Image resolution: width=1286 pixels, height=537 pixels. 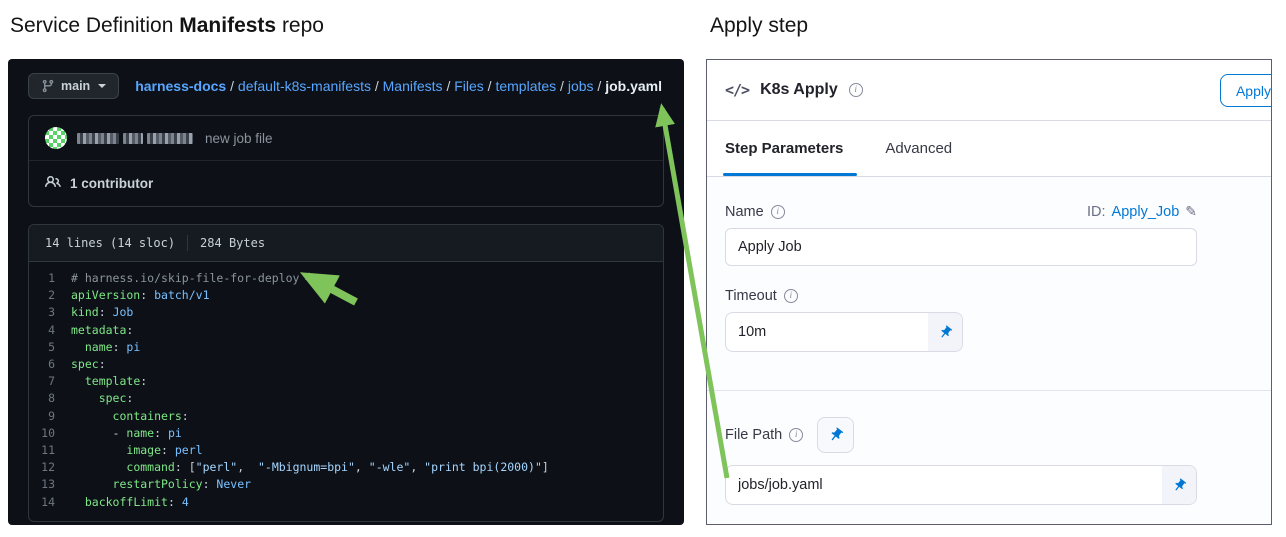 I want to click on edit-pencil-icon: ✎, so click(x=1191, y=211).